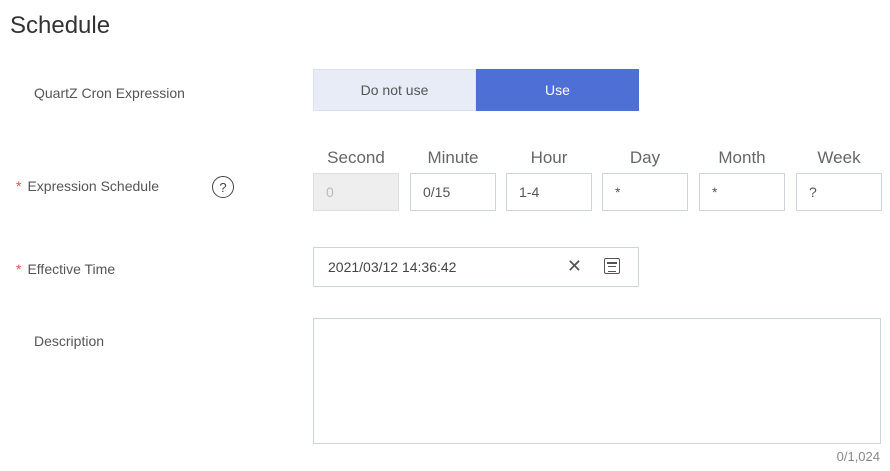 The image size is (890, 471). What do you see at coordinates (453, 192) in the screenshot?
I see `minute-field: 0/15` at bounding box center [453, 192].